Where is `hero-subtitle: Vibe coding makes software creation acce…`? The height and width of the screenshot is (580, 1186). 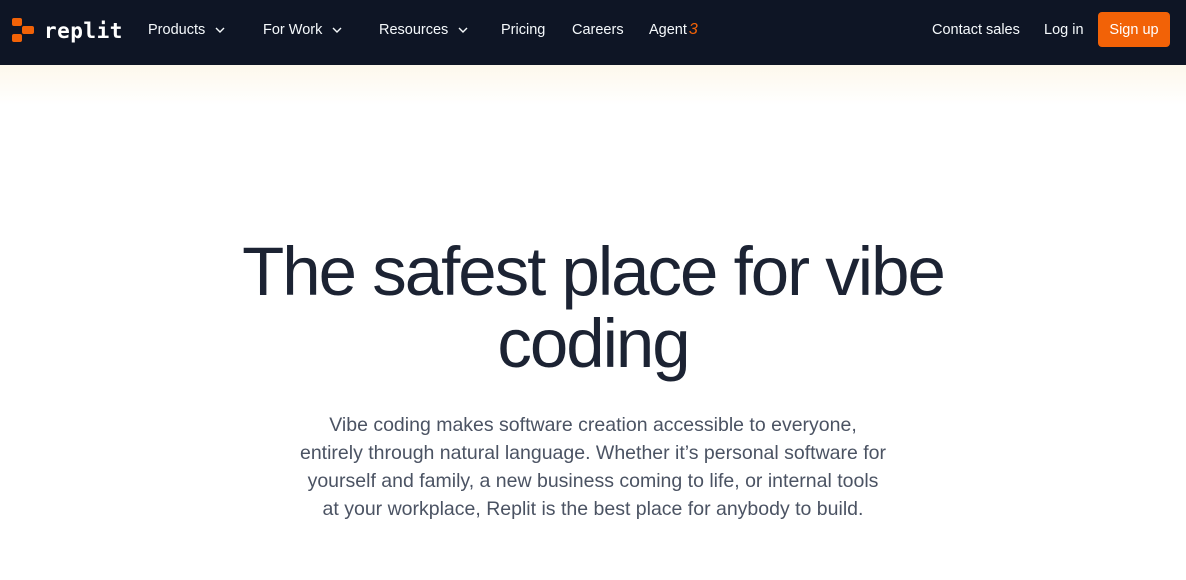
hero-subtitle: Vibe coding makes software creation acce… is located at coordinates (593, 467).